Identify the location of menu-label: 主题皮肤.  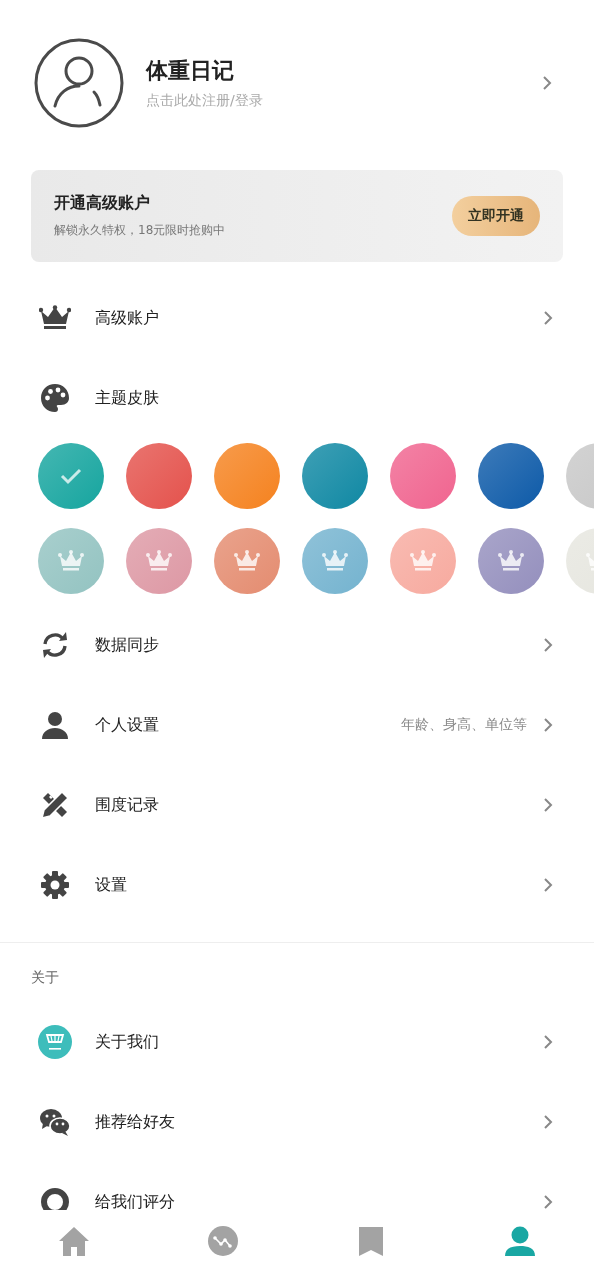
(325, 398).